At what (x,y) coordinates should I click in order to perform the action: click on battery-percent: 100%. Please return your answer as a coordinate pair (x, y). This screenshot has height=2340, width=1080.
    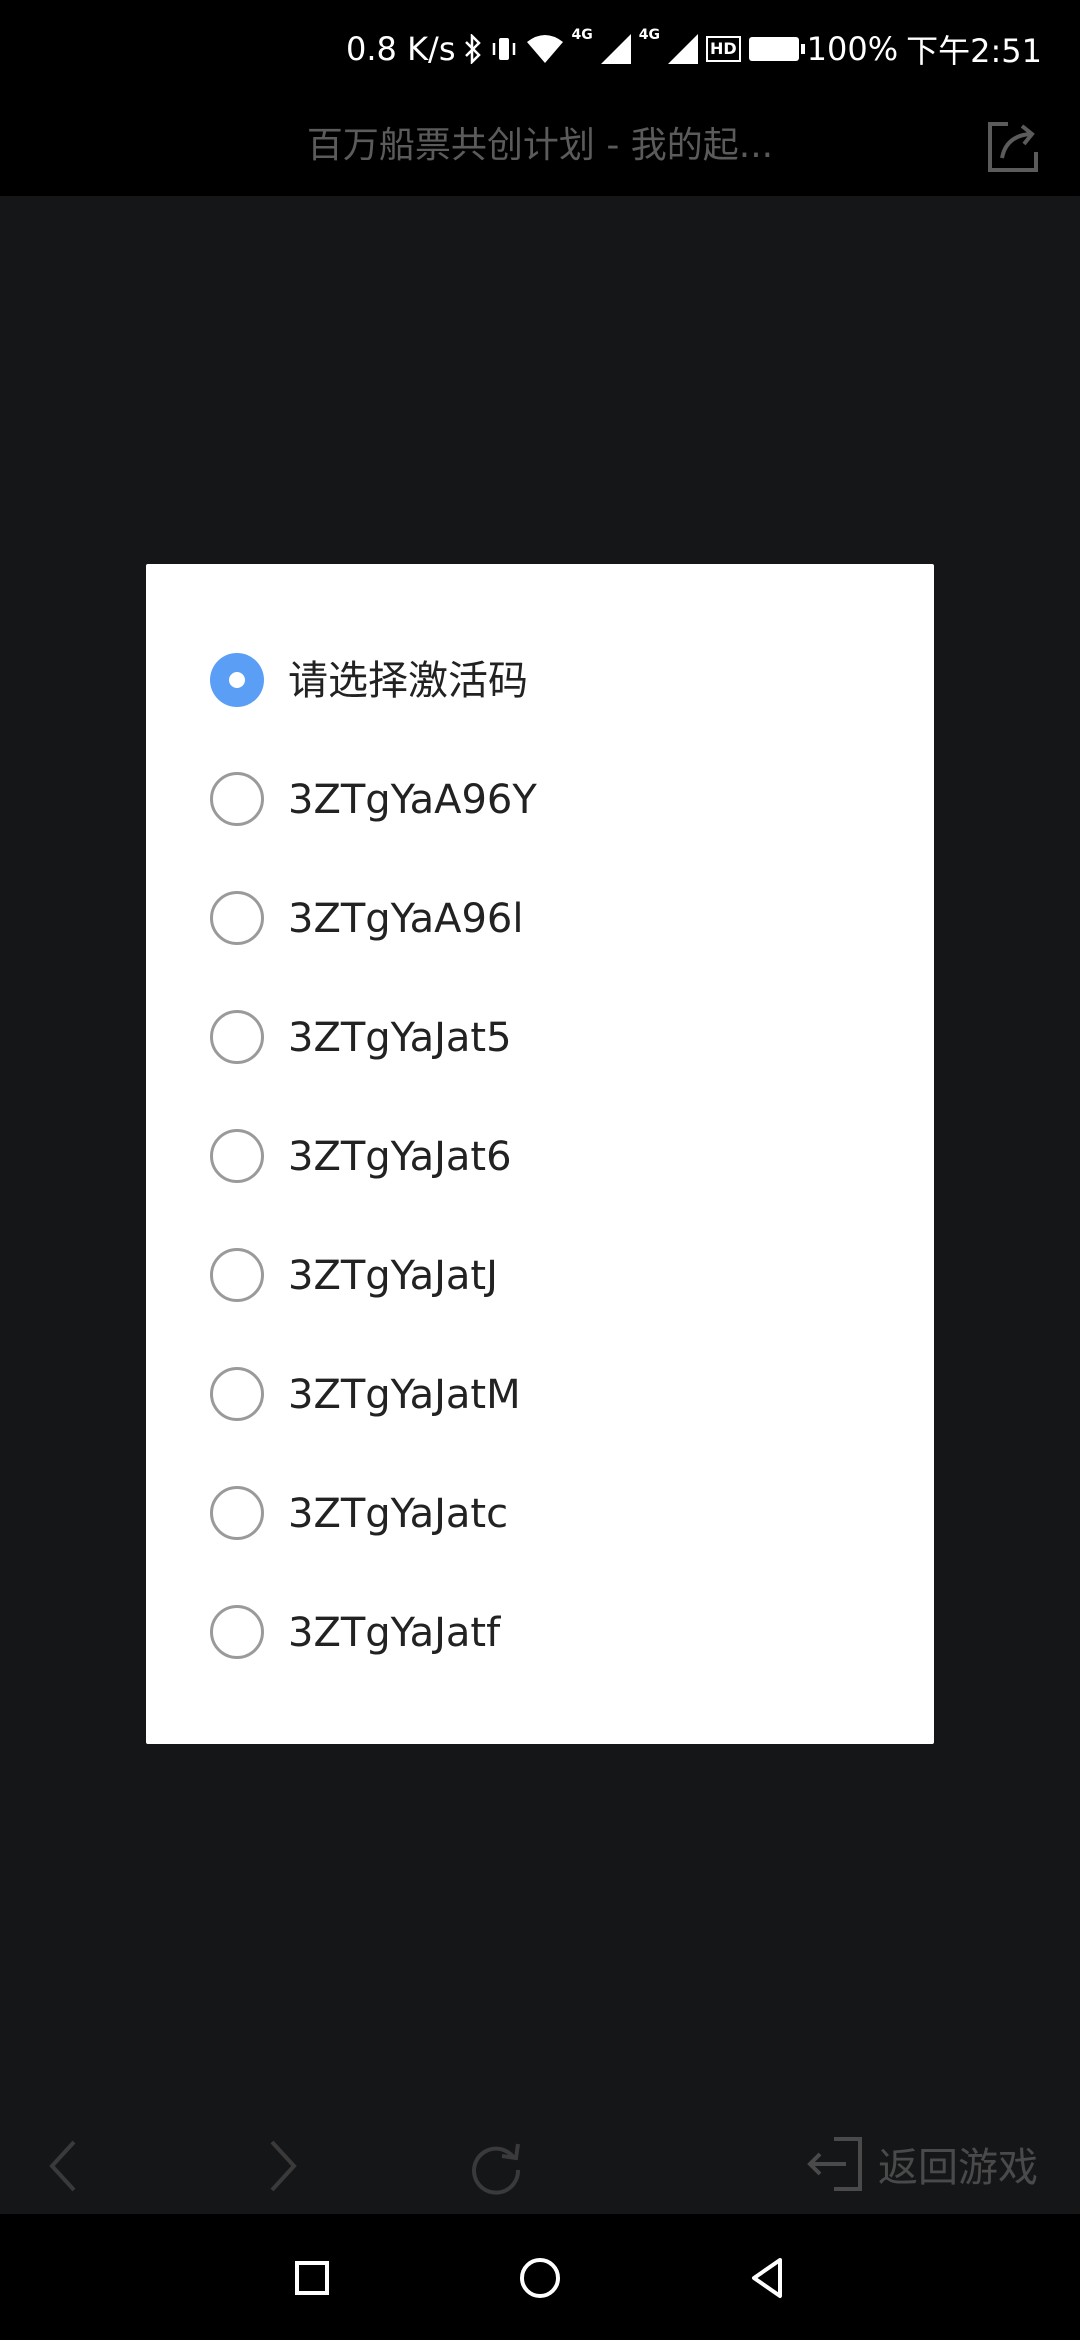
    Looking at the image, I should click on (852, 49).